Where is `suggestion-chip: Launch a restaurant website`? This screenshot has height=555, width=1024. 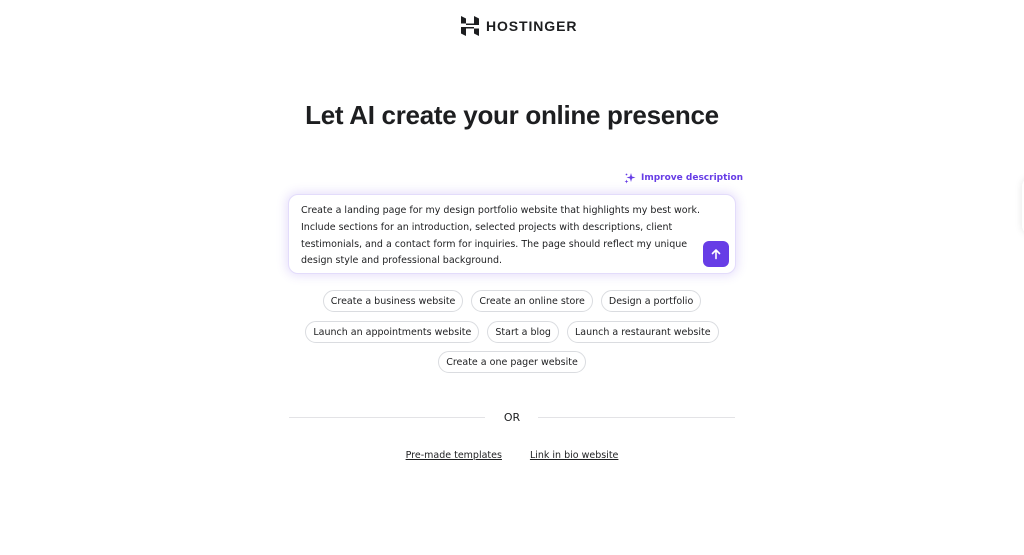 suggestion-chip: Launch a restaurant website is located at coordinates (642, 332).